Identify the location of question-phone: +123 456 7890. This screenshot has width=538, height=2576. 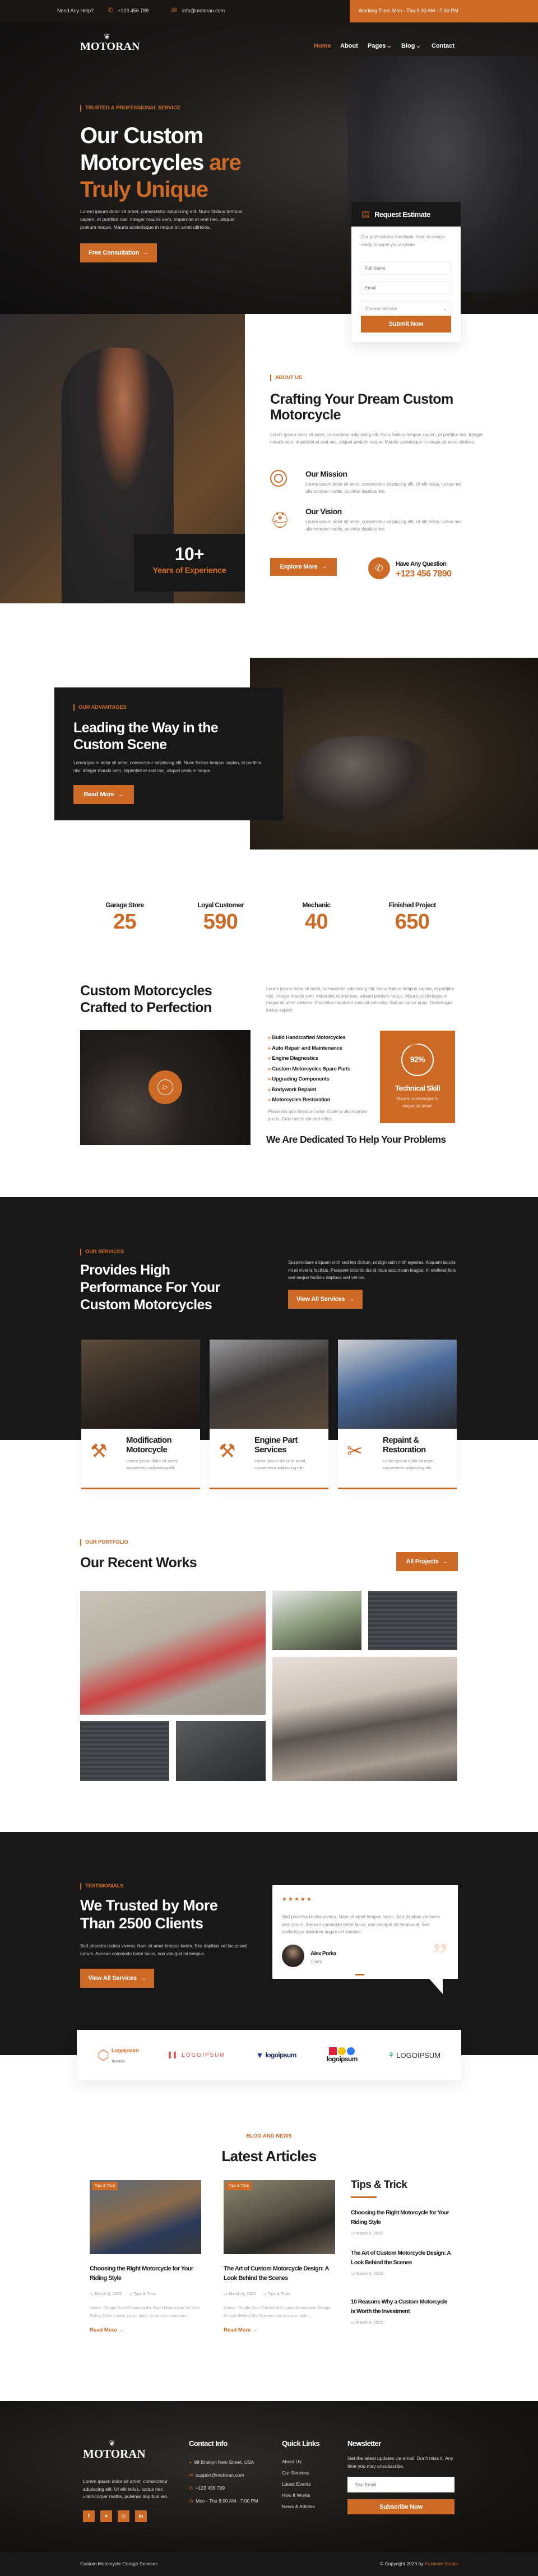
(424, 574).